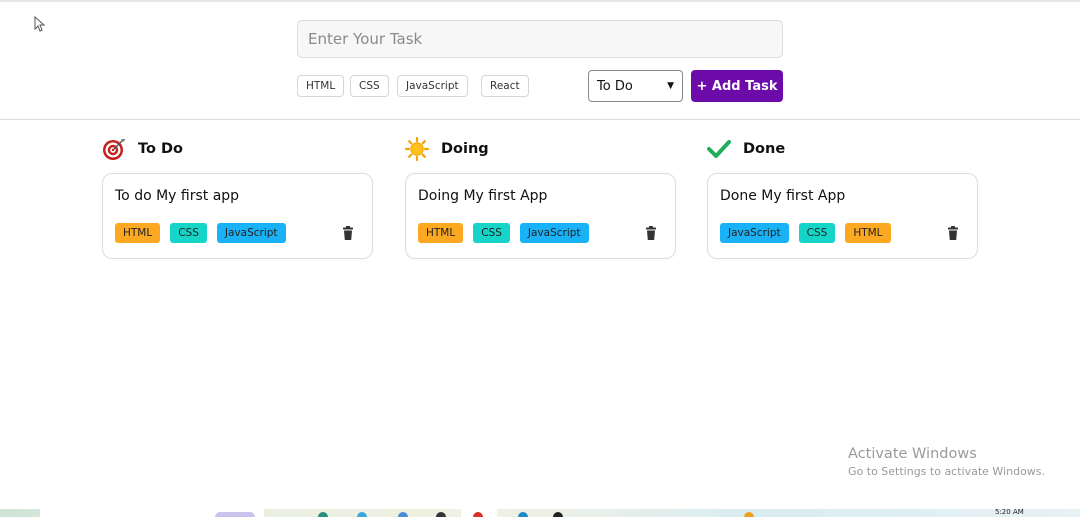 This screenshot has width=1080, height=517. Describe the element at coordinates (540, 39) in the screenshot. I see `task-input` at that location.